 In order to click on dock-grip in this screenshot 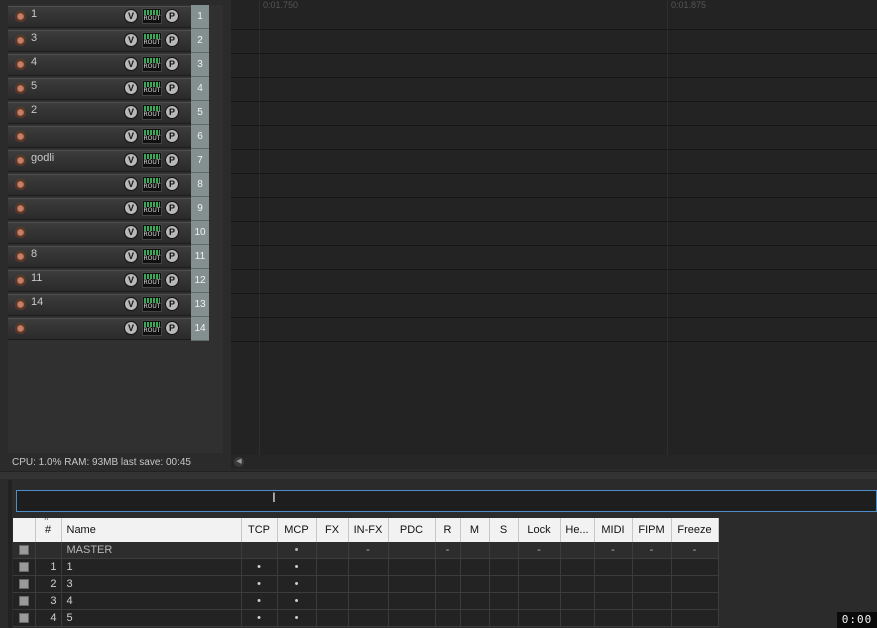, I will do `click(10, 554)`.